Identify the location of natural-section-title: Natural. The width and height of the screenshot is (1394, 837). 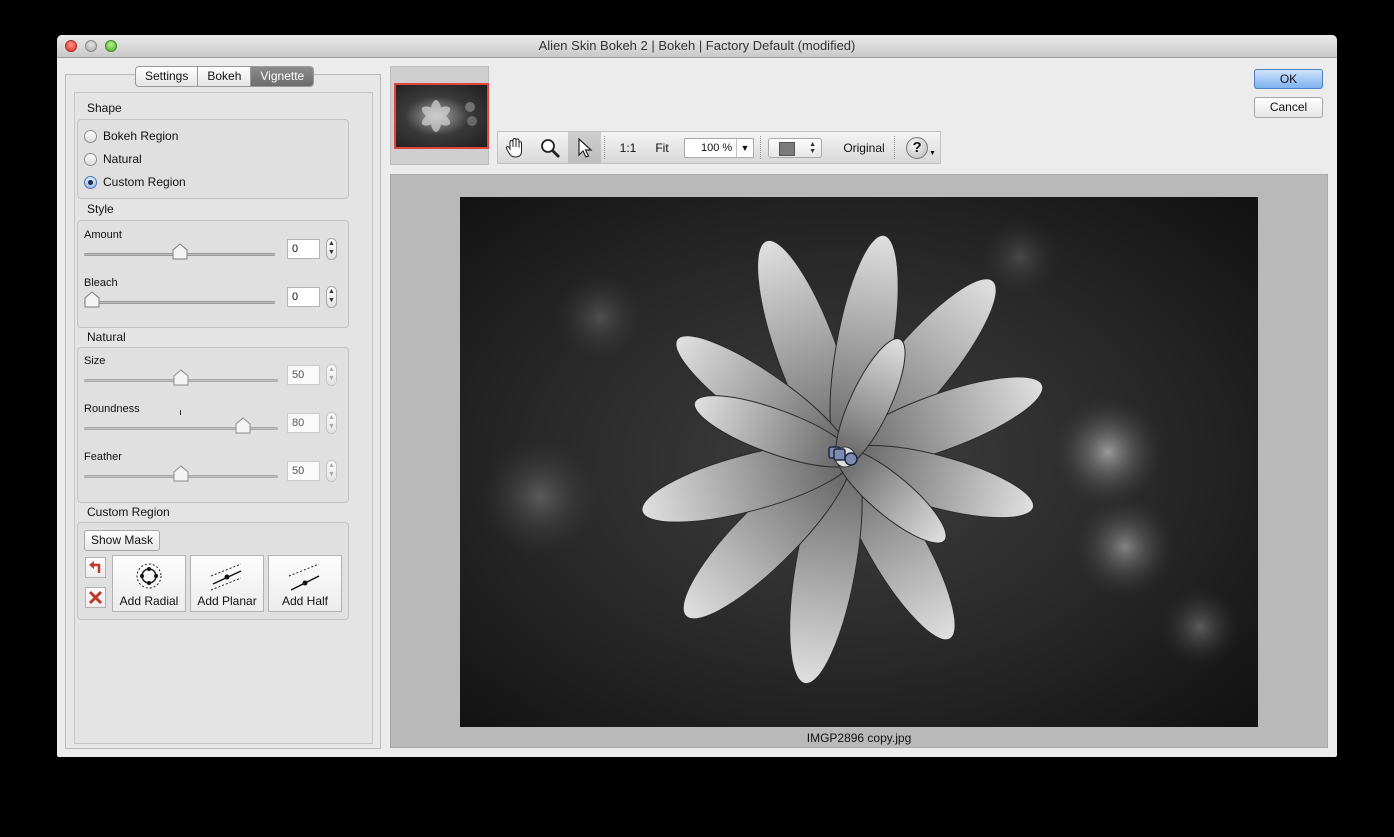
(106, 337).